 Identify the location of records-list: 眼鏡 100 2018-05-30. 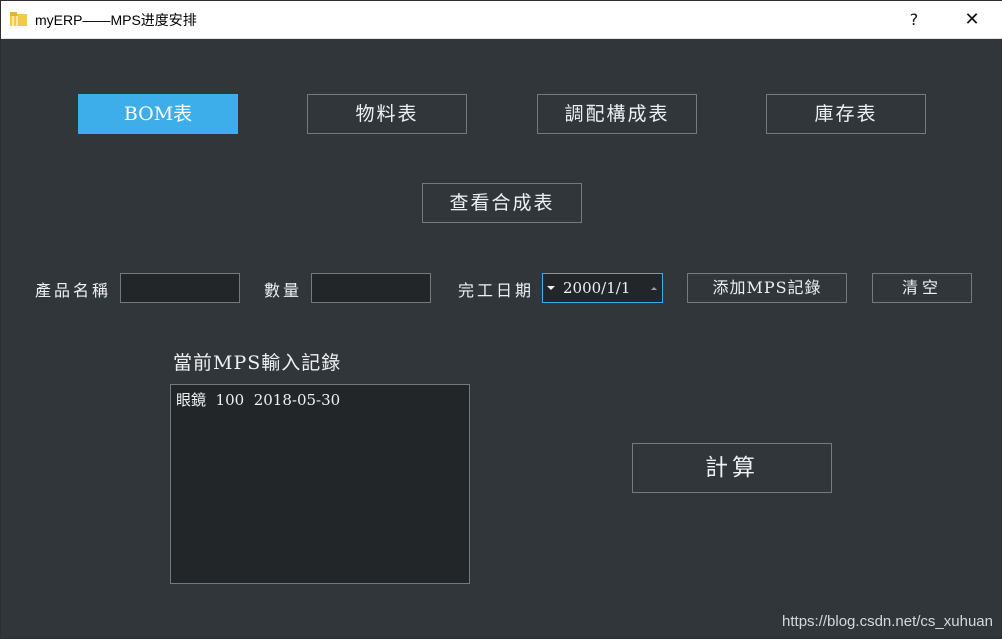
(320, 484).